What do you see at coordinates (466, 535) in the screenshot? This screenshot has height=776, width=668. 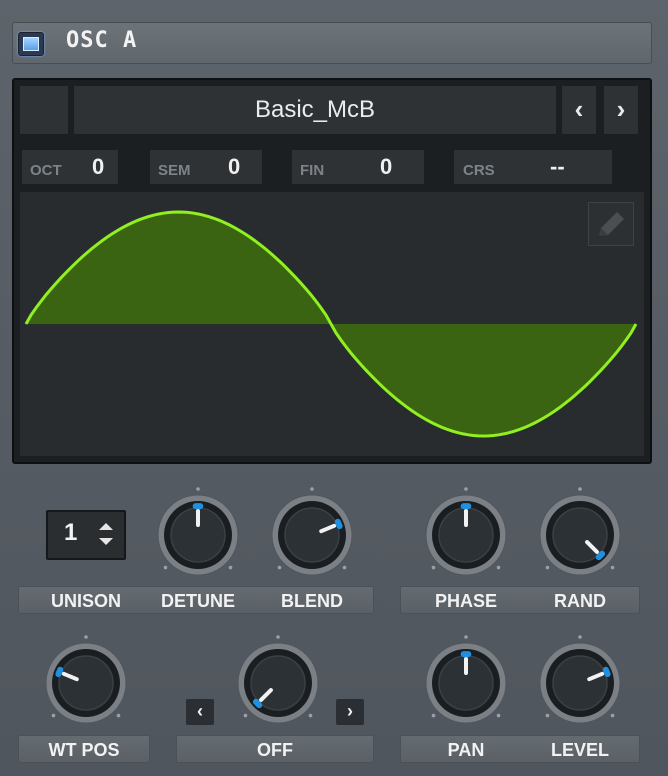 I see `phase-knob` at bounding box center [466, 535].